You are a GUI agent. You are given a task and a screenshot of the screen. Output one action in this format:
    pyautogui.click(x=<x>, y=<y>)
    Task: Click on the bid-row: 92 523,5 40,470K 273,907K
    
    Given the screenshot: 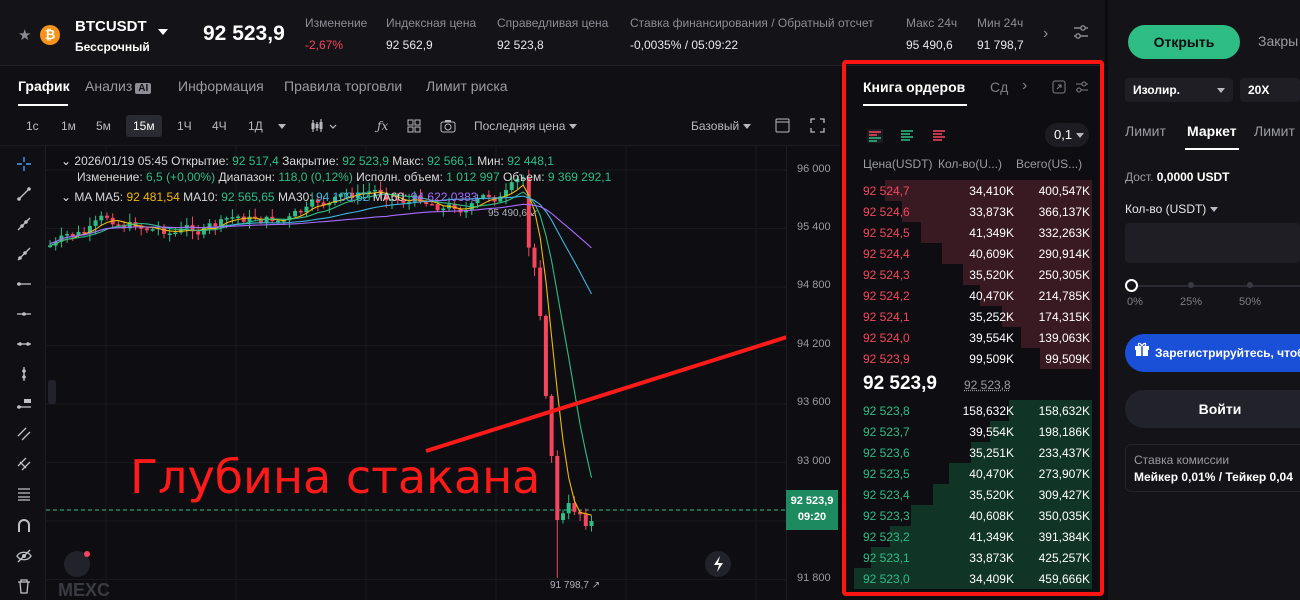 What is the action you would take?
    pyautogui.click(x=973, y=473)
    